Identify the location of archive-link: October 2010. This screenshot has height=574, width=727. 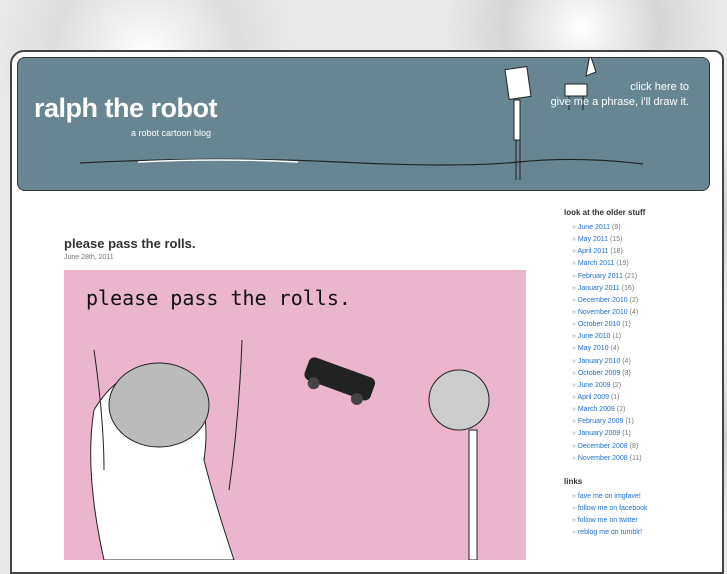
(599, 324).